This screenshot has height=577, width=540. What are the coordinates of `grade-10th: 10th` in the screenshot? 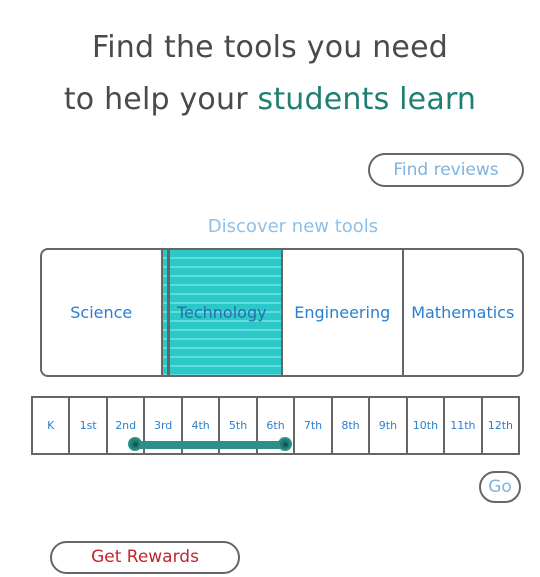 It's located at (425, 425).